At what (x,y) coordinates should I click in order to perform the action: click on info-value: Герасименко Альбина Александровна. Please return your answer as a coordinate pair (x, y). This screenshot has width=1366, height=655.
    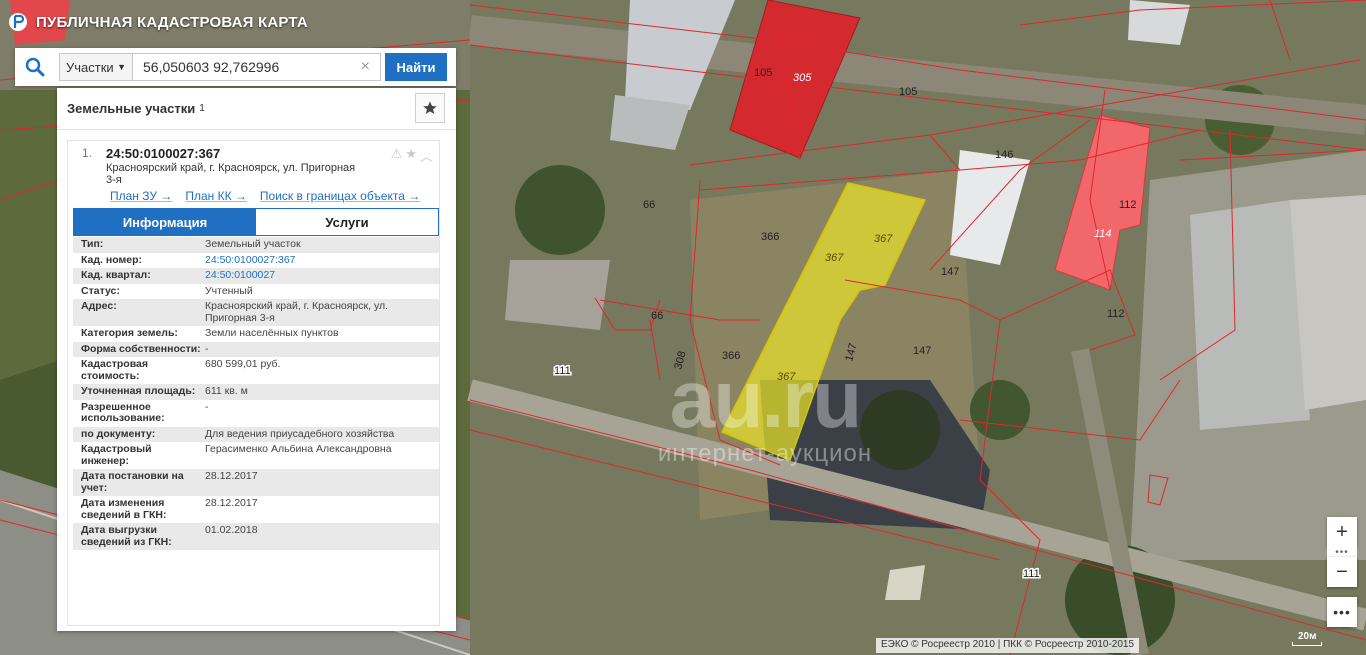
    Looking at the image, I should click on (298, 449).